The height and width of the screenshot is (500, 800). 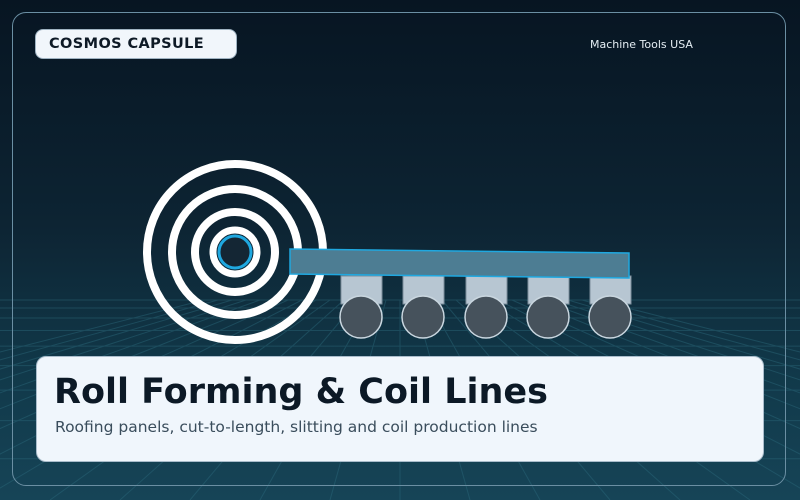 What do you see at coordinates (459, 263) in the screenshot?
I see `metal-strip` at bounding box center [459, 263].